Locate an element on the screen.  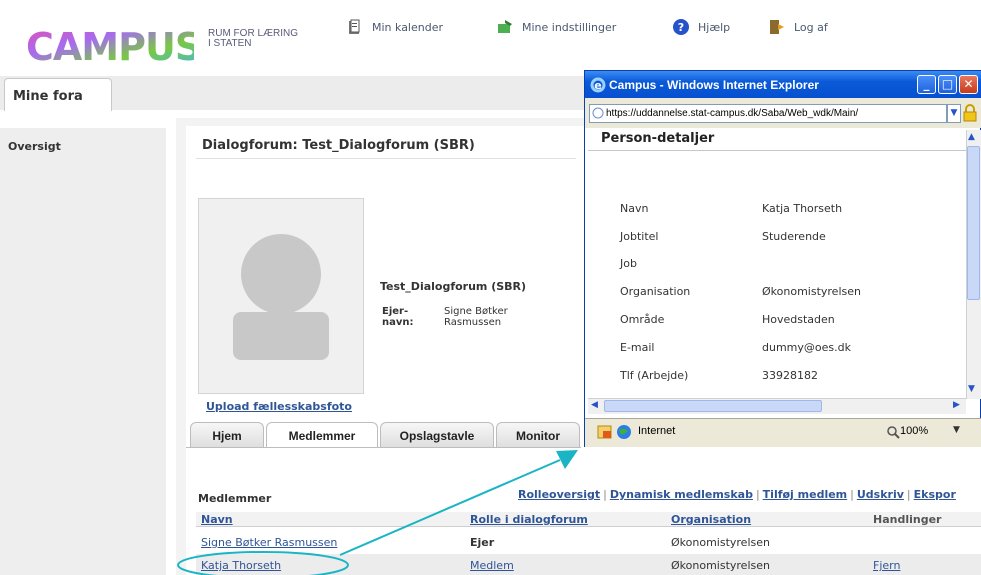
vertical-scroll-thumb is located at coordinates (973, 223).